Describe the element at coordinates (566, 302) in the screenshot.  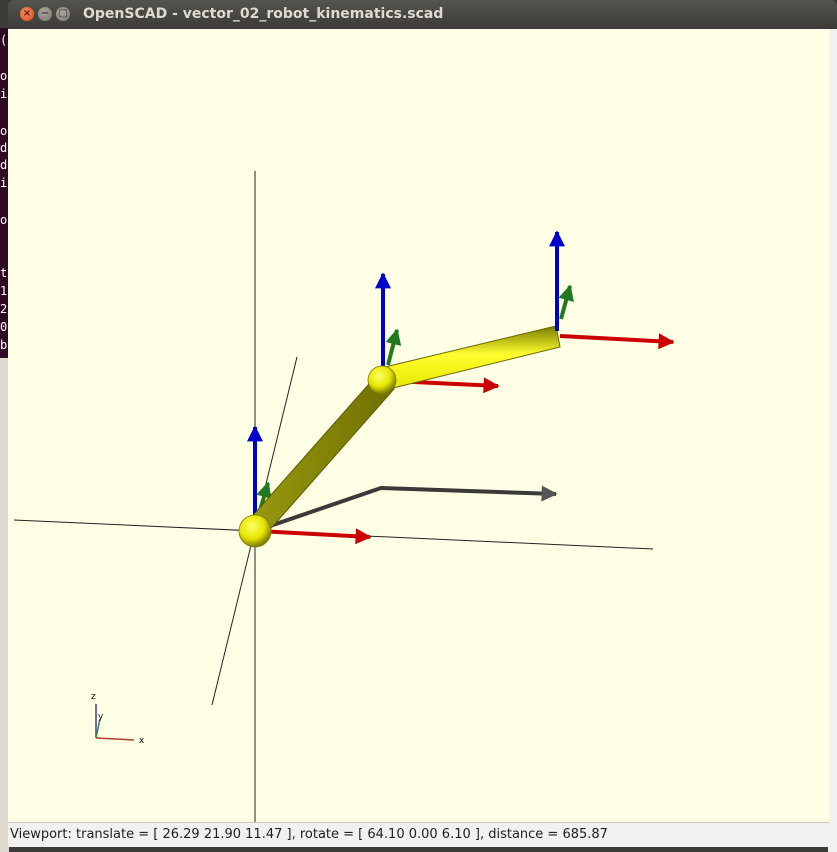
I see `end-y-arrow` at that location.